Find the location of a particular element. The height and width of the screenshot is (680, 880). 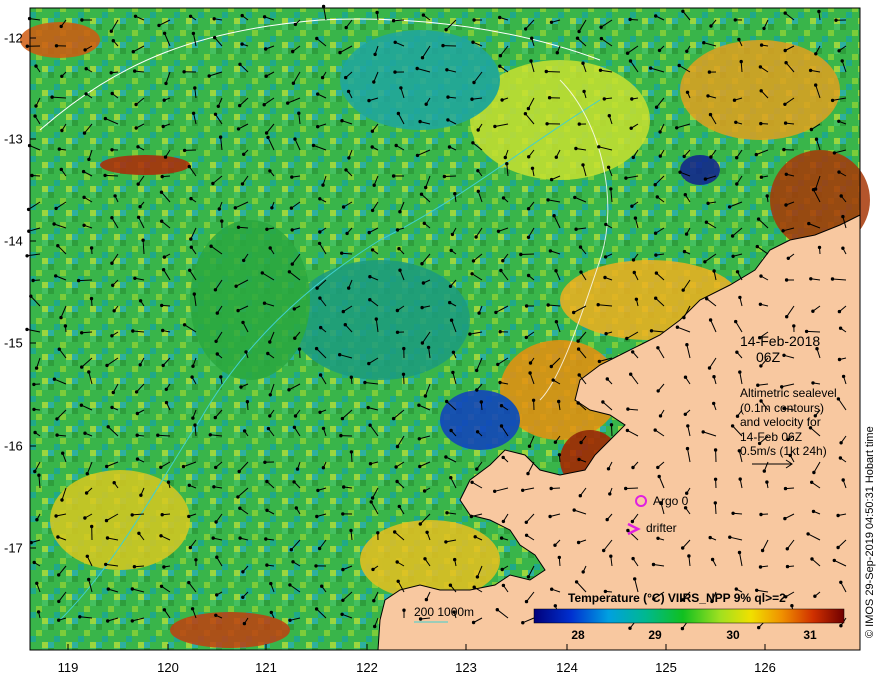

velocity-arrow is located at coordinates (85, 280).